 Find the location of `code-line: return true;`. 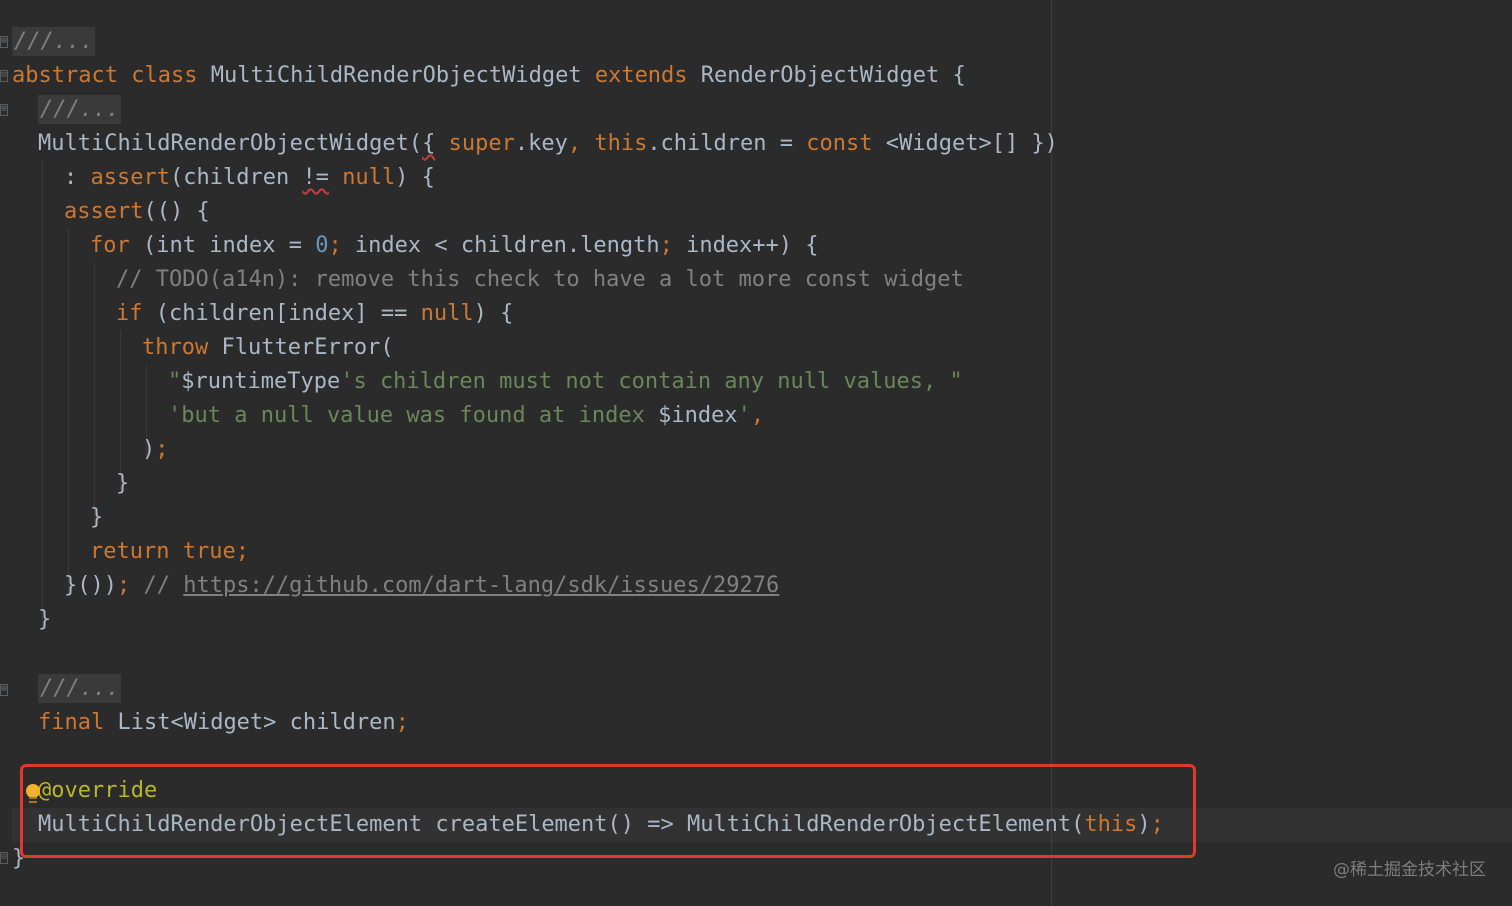

code-line: return true; is located at coordinates (169, 552).